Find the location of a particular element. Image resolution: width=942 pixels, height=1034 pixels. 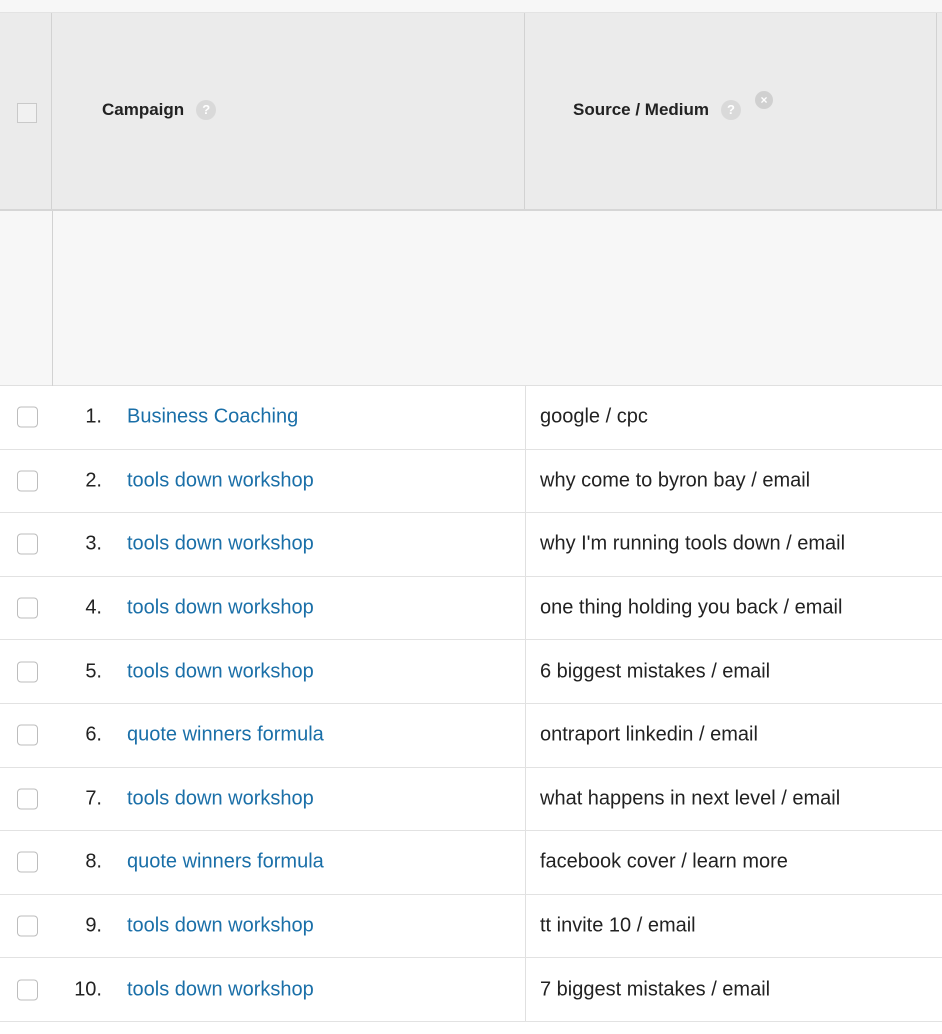

row-number: 10. is located at coordinates (88, 989).